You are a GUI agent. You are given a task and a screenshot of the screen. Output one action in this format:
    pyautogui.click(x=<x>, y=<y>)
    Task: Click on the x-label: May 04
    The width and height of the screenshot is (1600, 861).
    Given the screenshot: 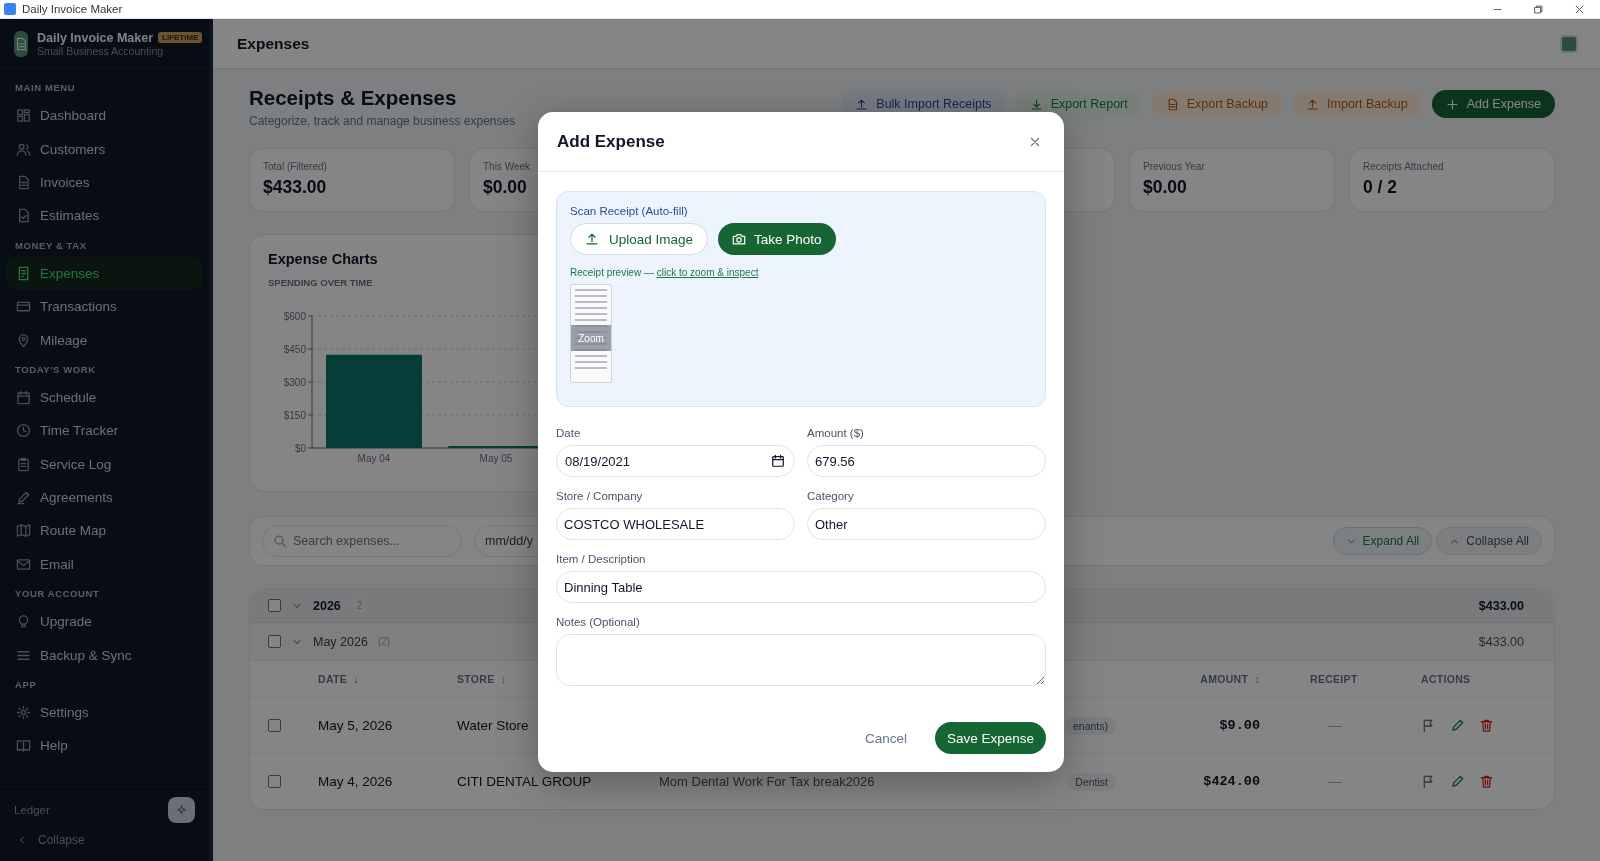 What is the action you would take?
    pyautogui.click(x=374, y=458)
    